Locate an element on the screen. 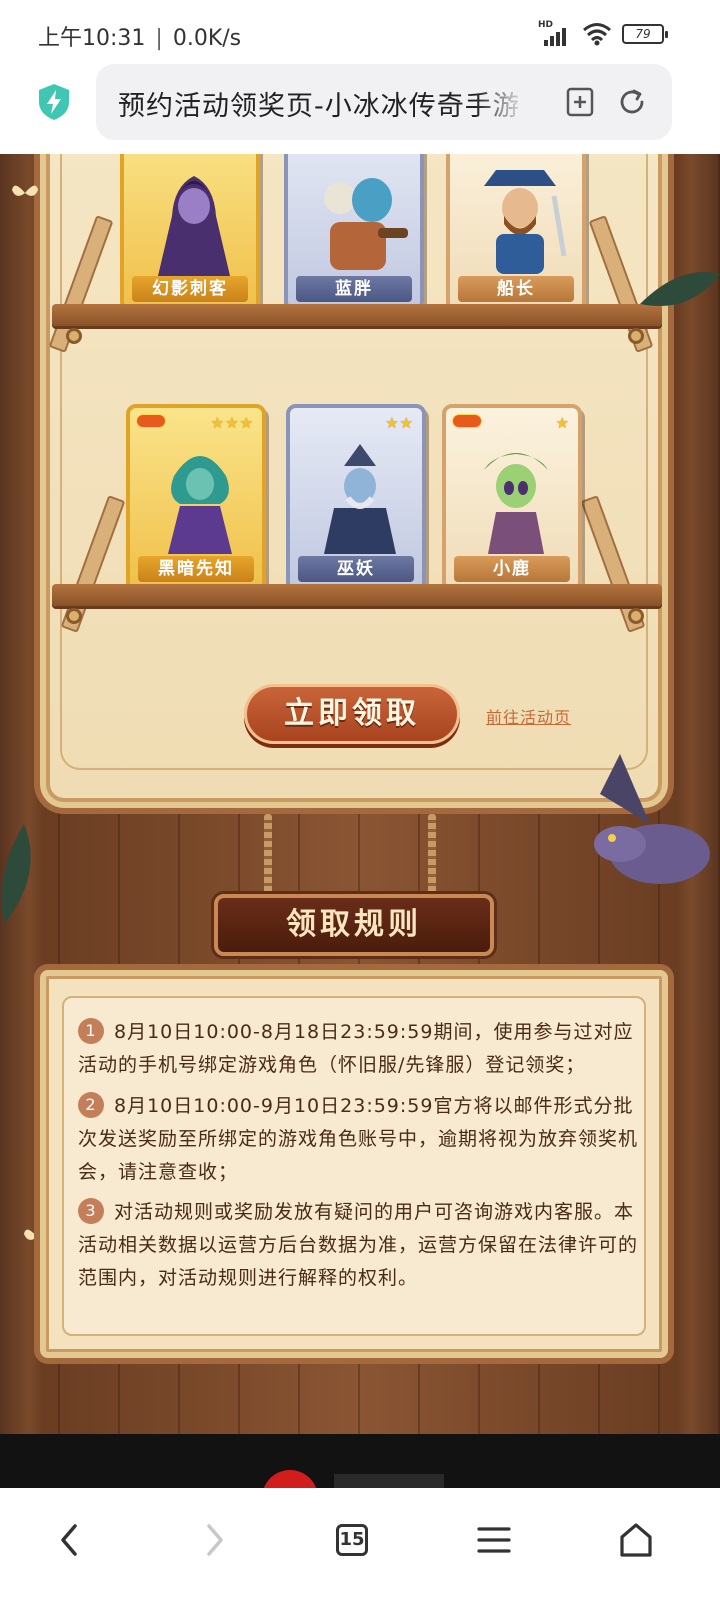  hero-card: ★★★ 黑暗先知 is located at coordinates (196, 498).